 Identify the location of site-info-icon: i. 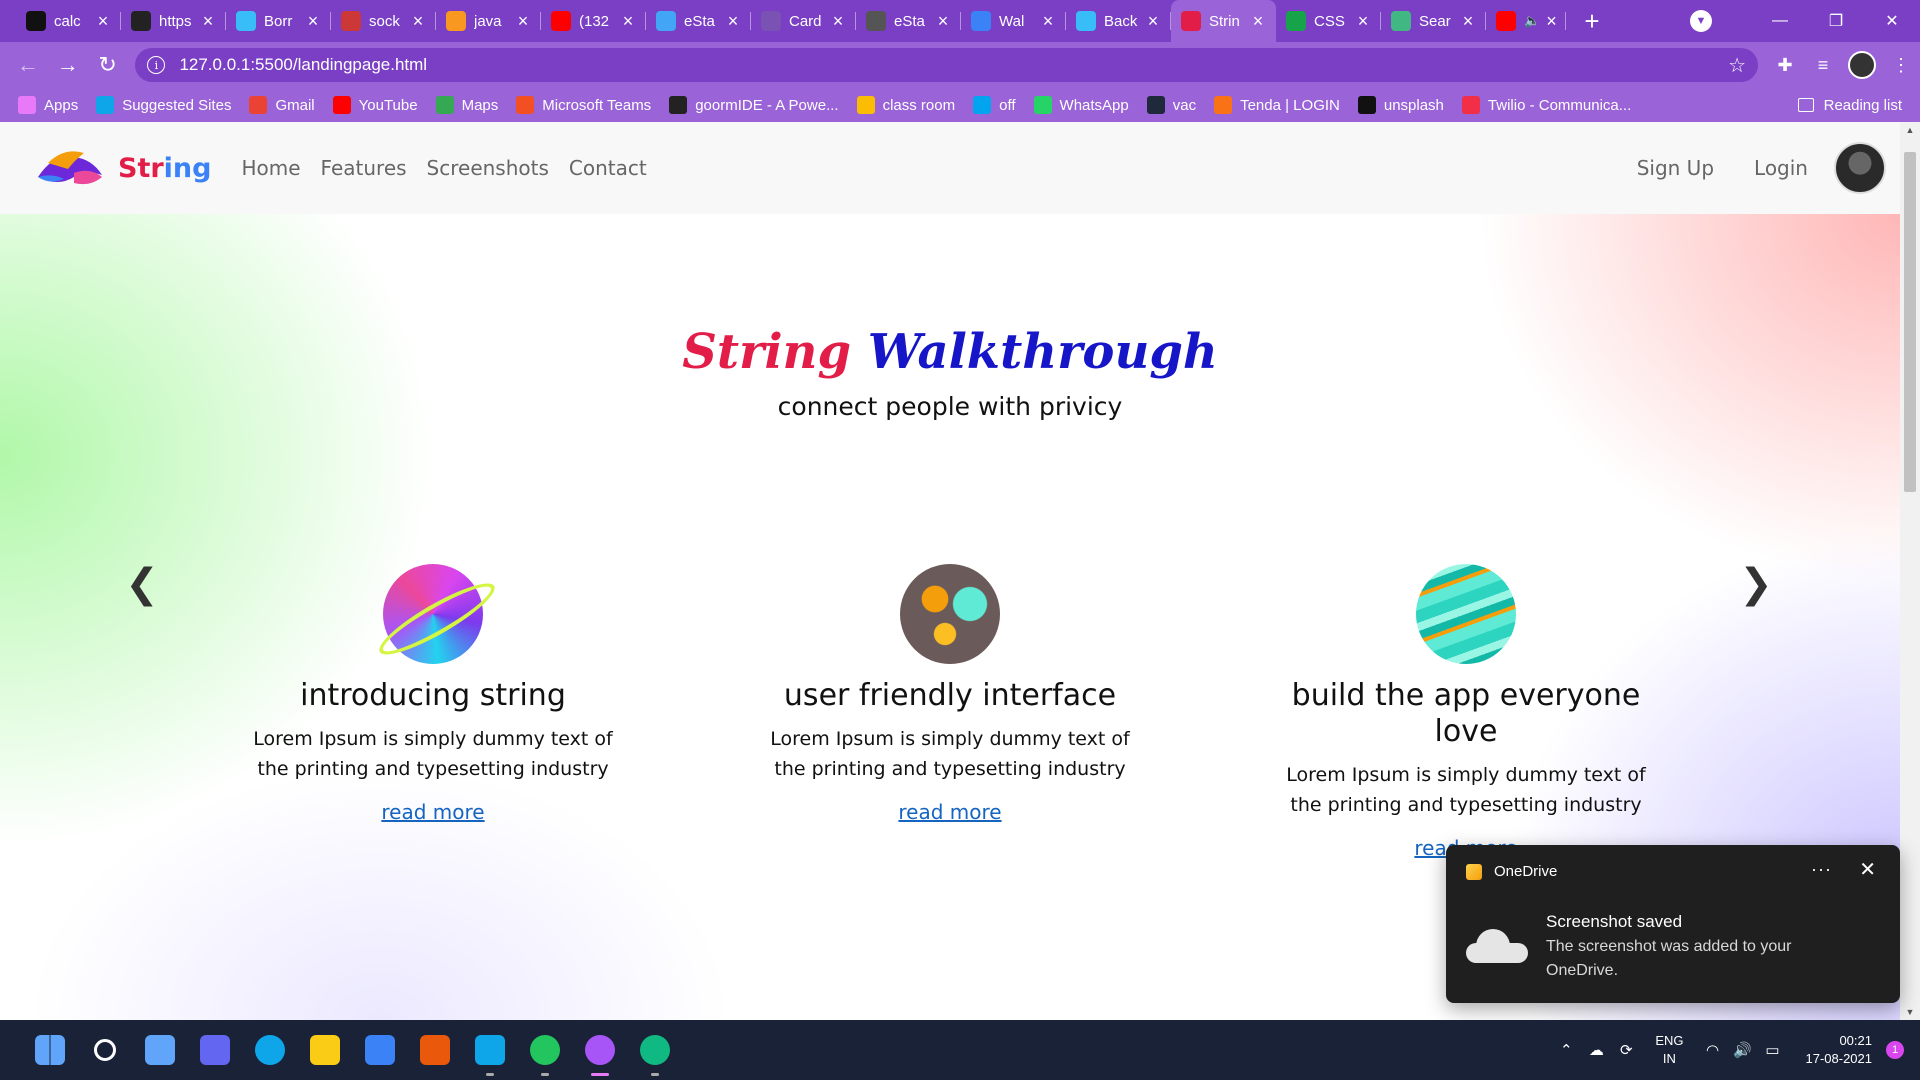
(156, 65).